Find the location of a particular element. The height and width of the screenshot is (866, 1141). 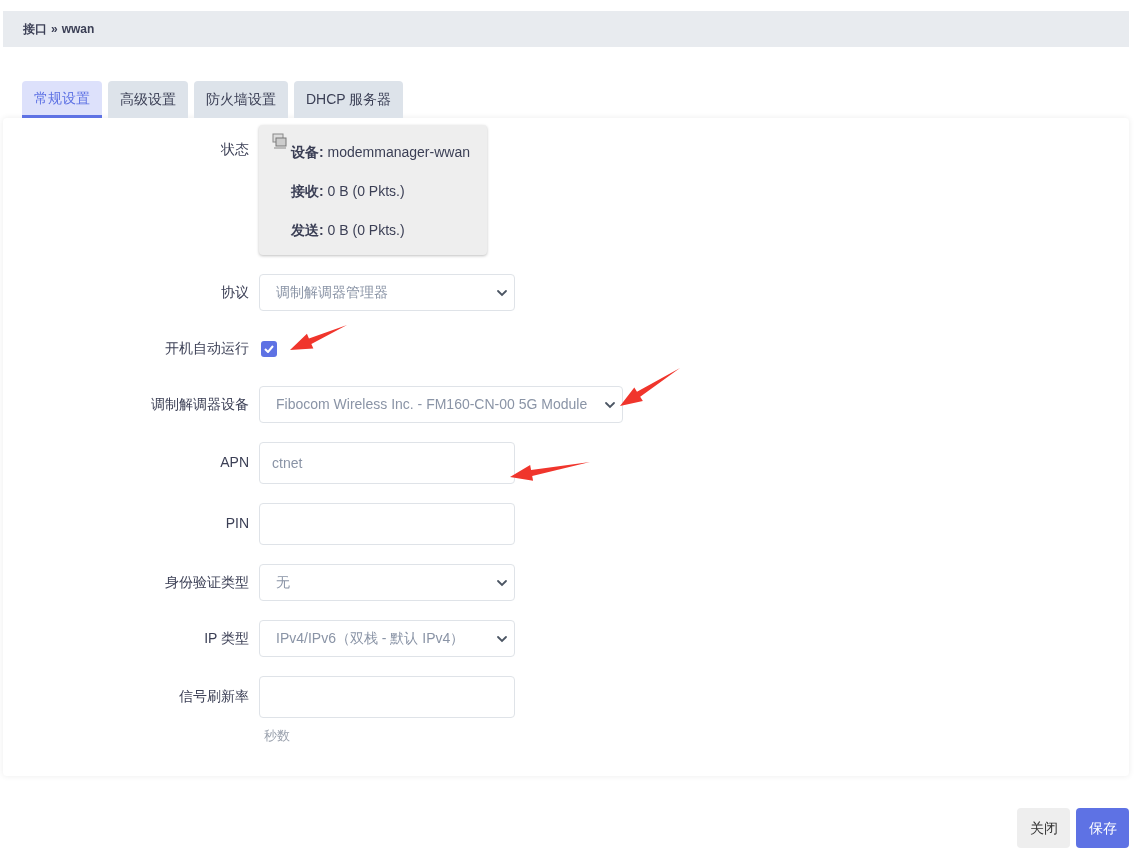

dropdown-select: Fibocom Wireless Inc. - FM160-CN-00 5G Module is located at coordinates (441, 404).